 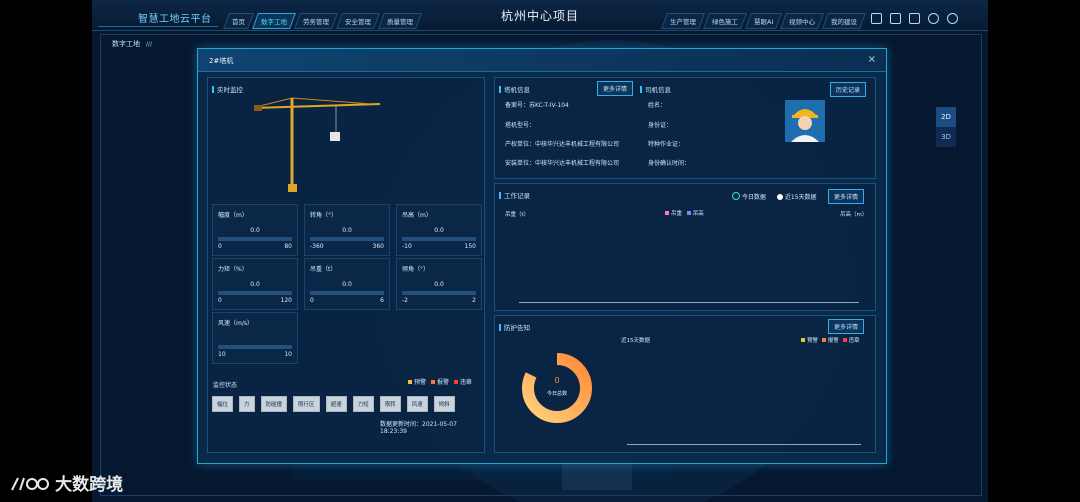 What do you see at coordinates (288, 246) in the screenshot?
I see `gauge-max: 80` at bounding box center [288, 246].